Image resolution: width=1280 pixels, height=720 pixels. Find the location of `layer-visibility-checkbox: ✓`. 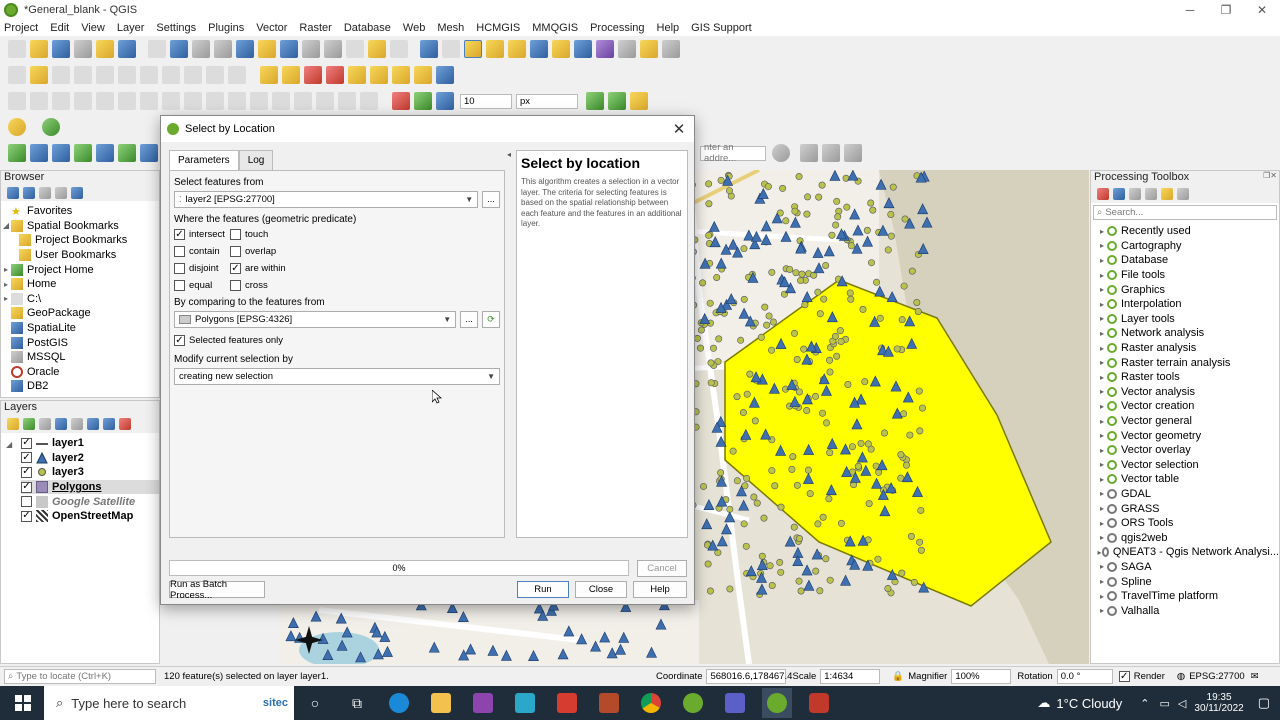

layer-visibility-checkbox: ✓ is located at coordinates (26, 487).